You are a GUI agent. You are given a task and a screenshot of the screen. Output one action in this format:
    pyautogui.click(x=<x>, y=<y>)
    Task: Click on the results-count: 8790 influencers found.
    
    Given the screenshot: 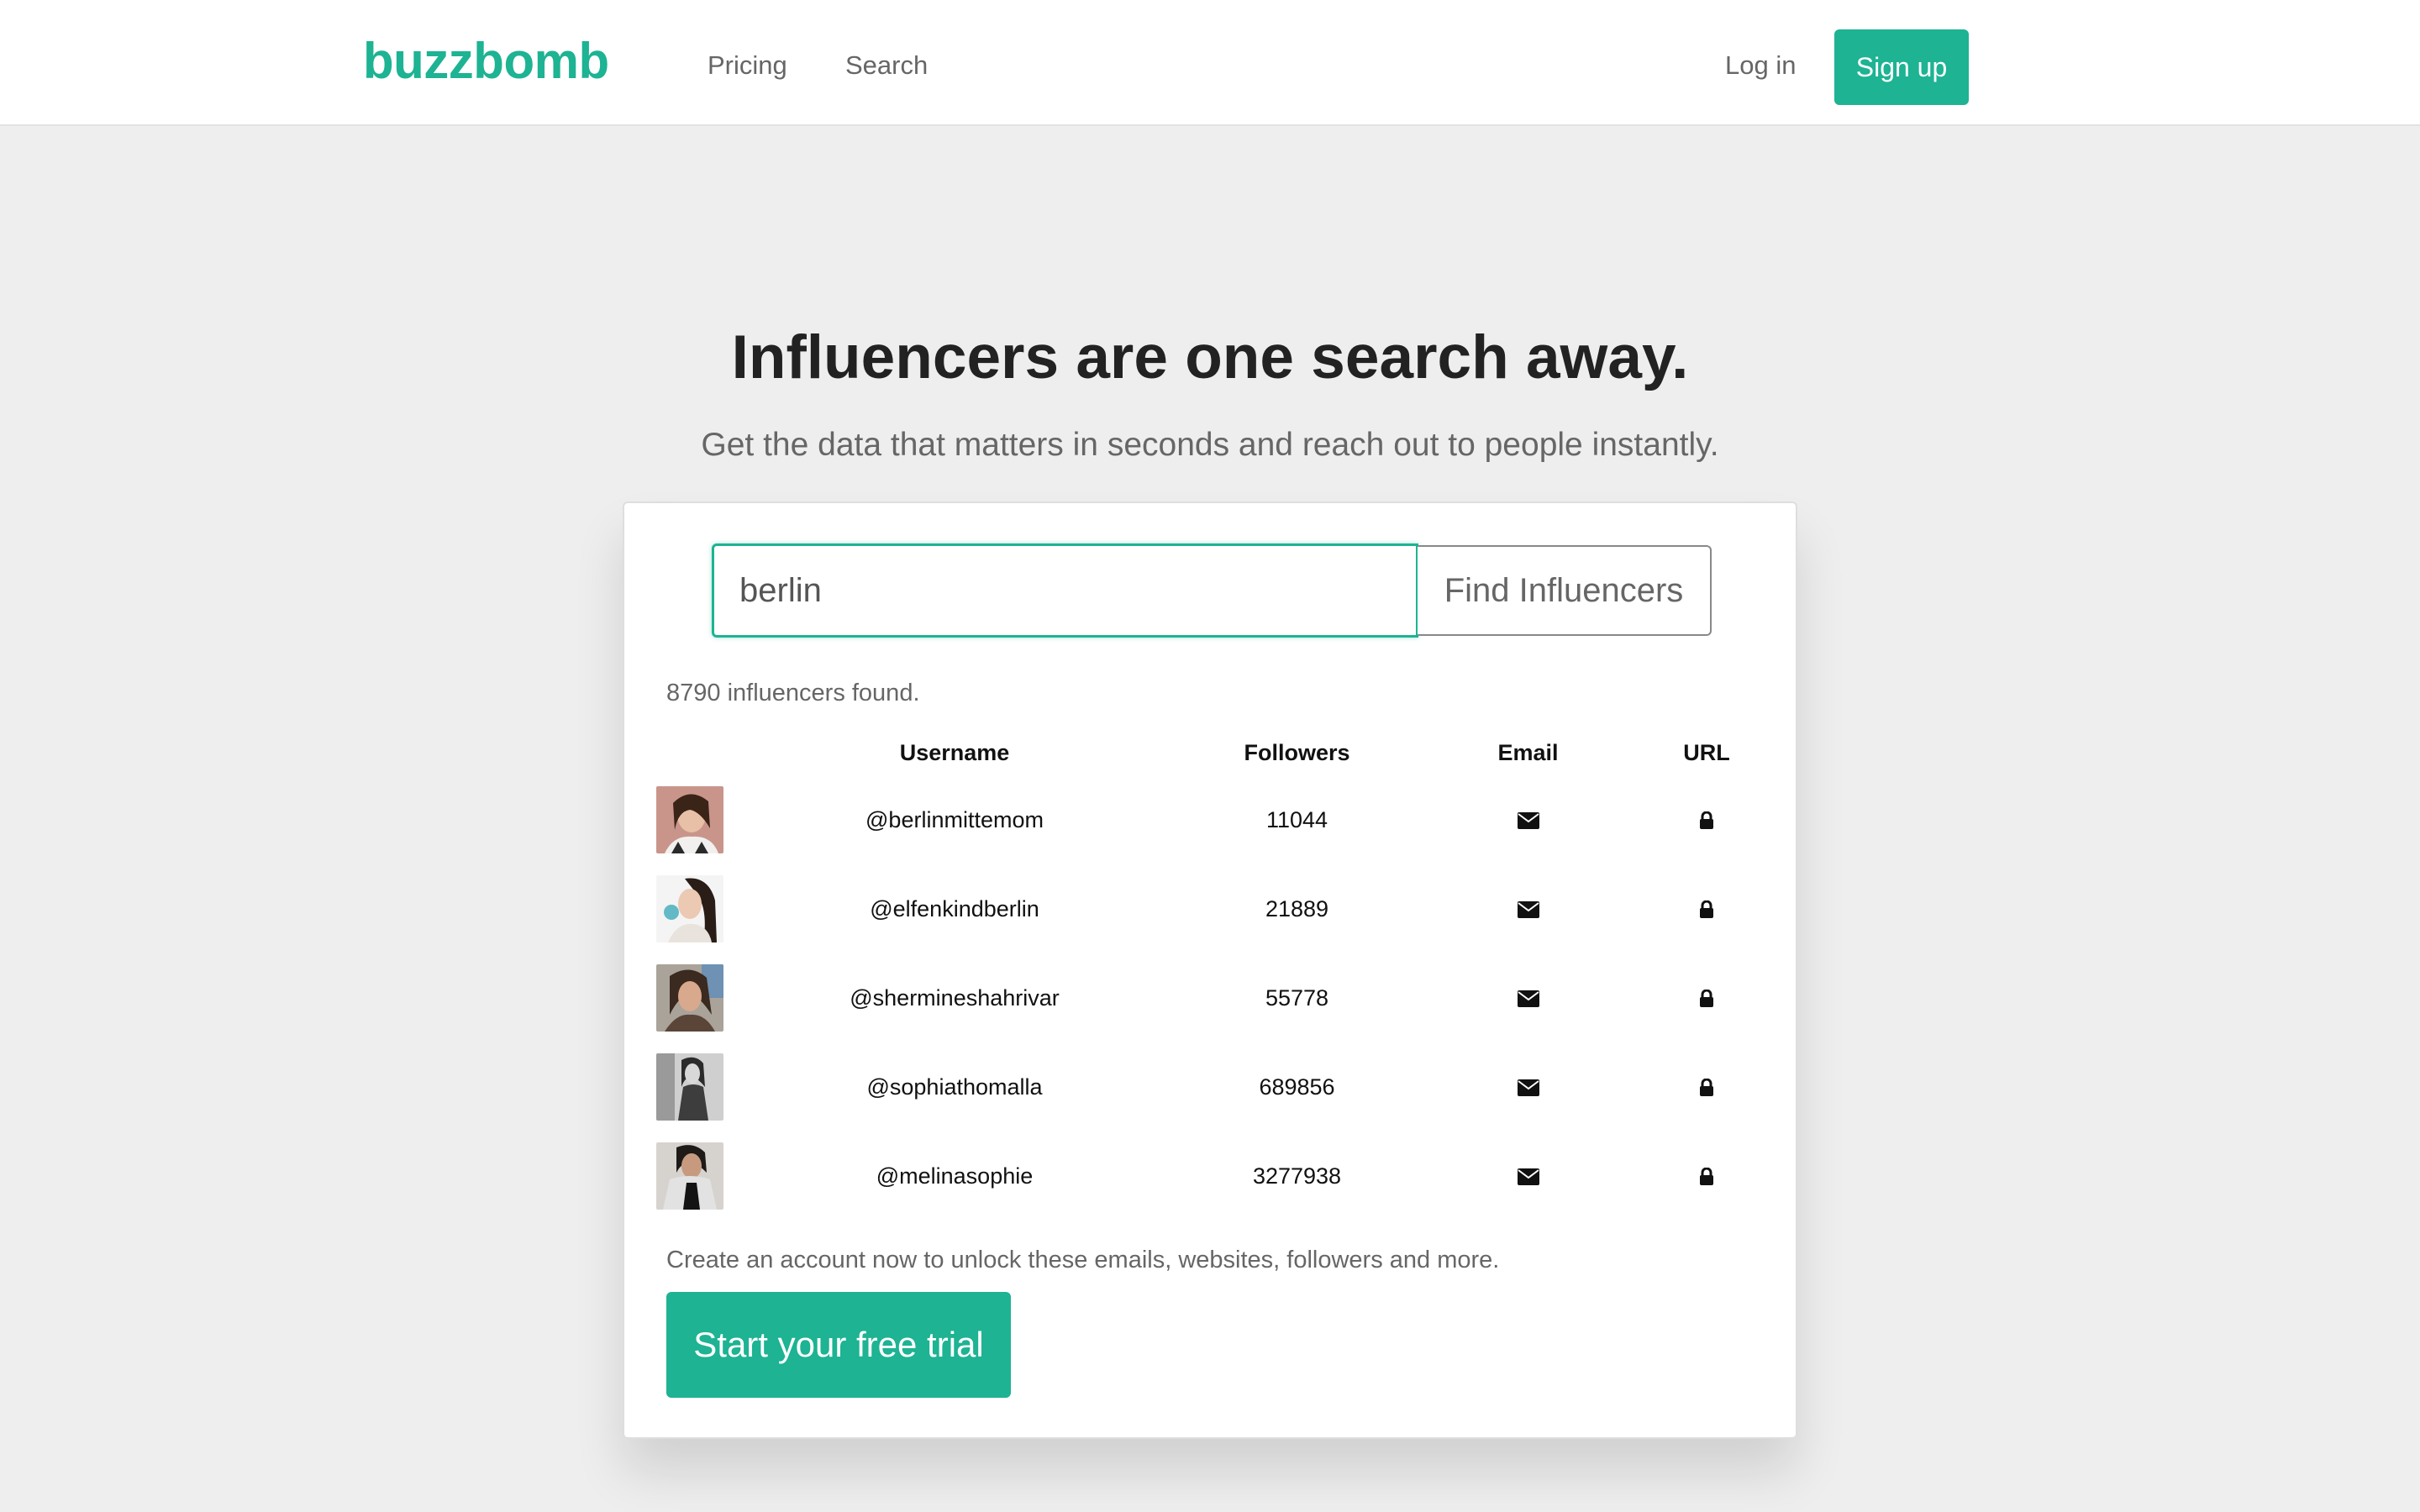 What is the action you would take?
    pyautogui.click(x=793, y=693)
    